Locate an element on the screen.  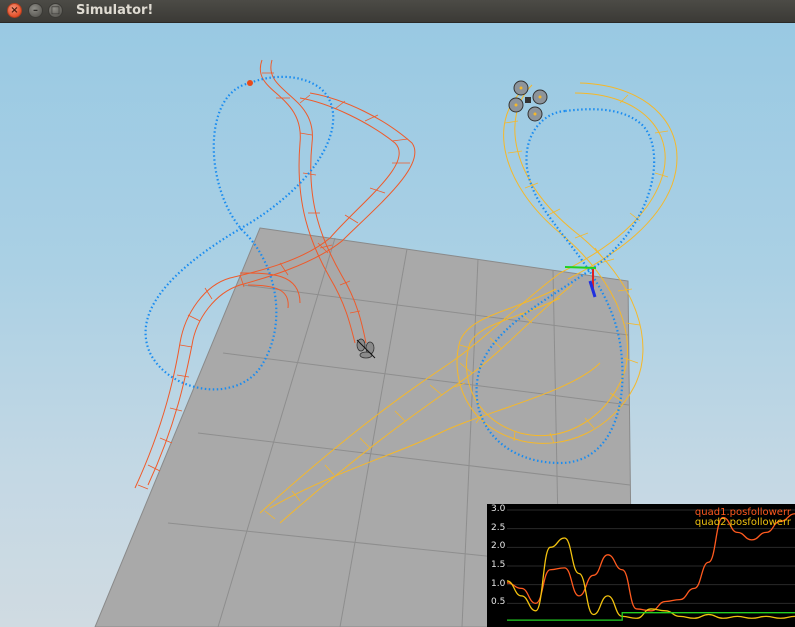
plot-y-tick-label: 0.5 is located at coordinates (498, 602).